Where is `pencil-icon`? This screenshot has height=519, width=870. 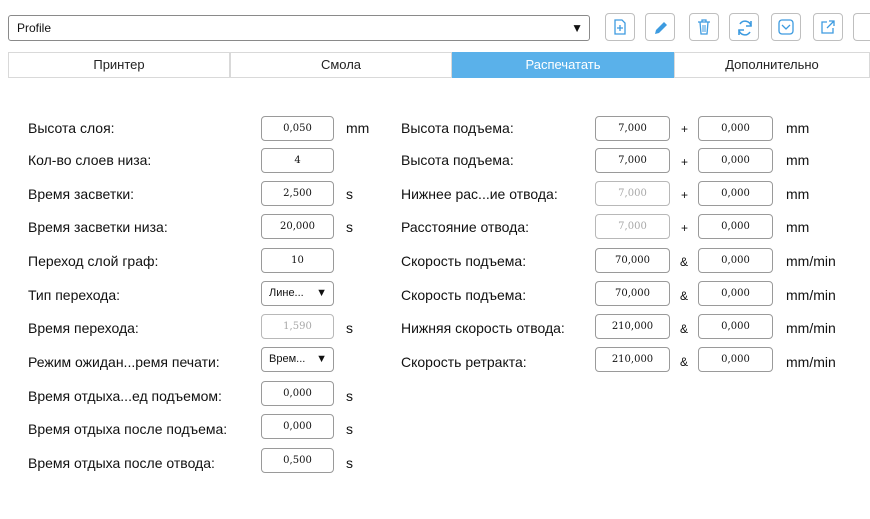
pencil-icon is located at coordinates (661, 28).